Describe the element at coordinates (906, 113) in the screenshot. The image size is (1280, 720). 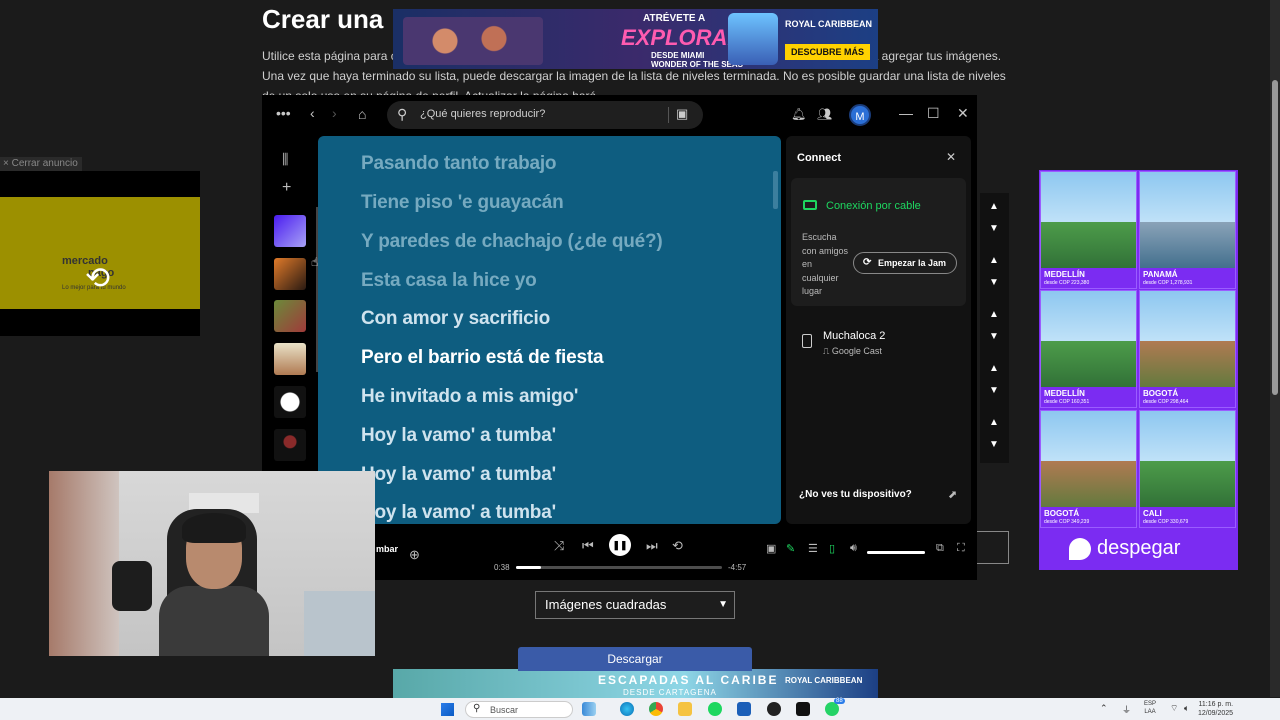
I see `minimize-icon: —` at that location.